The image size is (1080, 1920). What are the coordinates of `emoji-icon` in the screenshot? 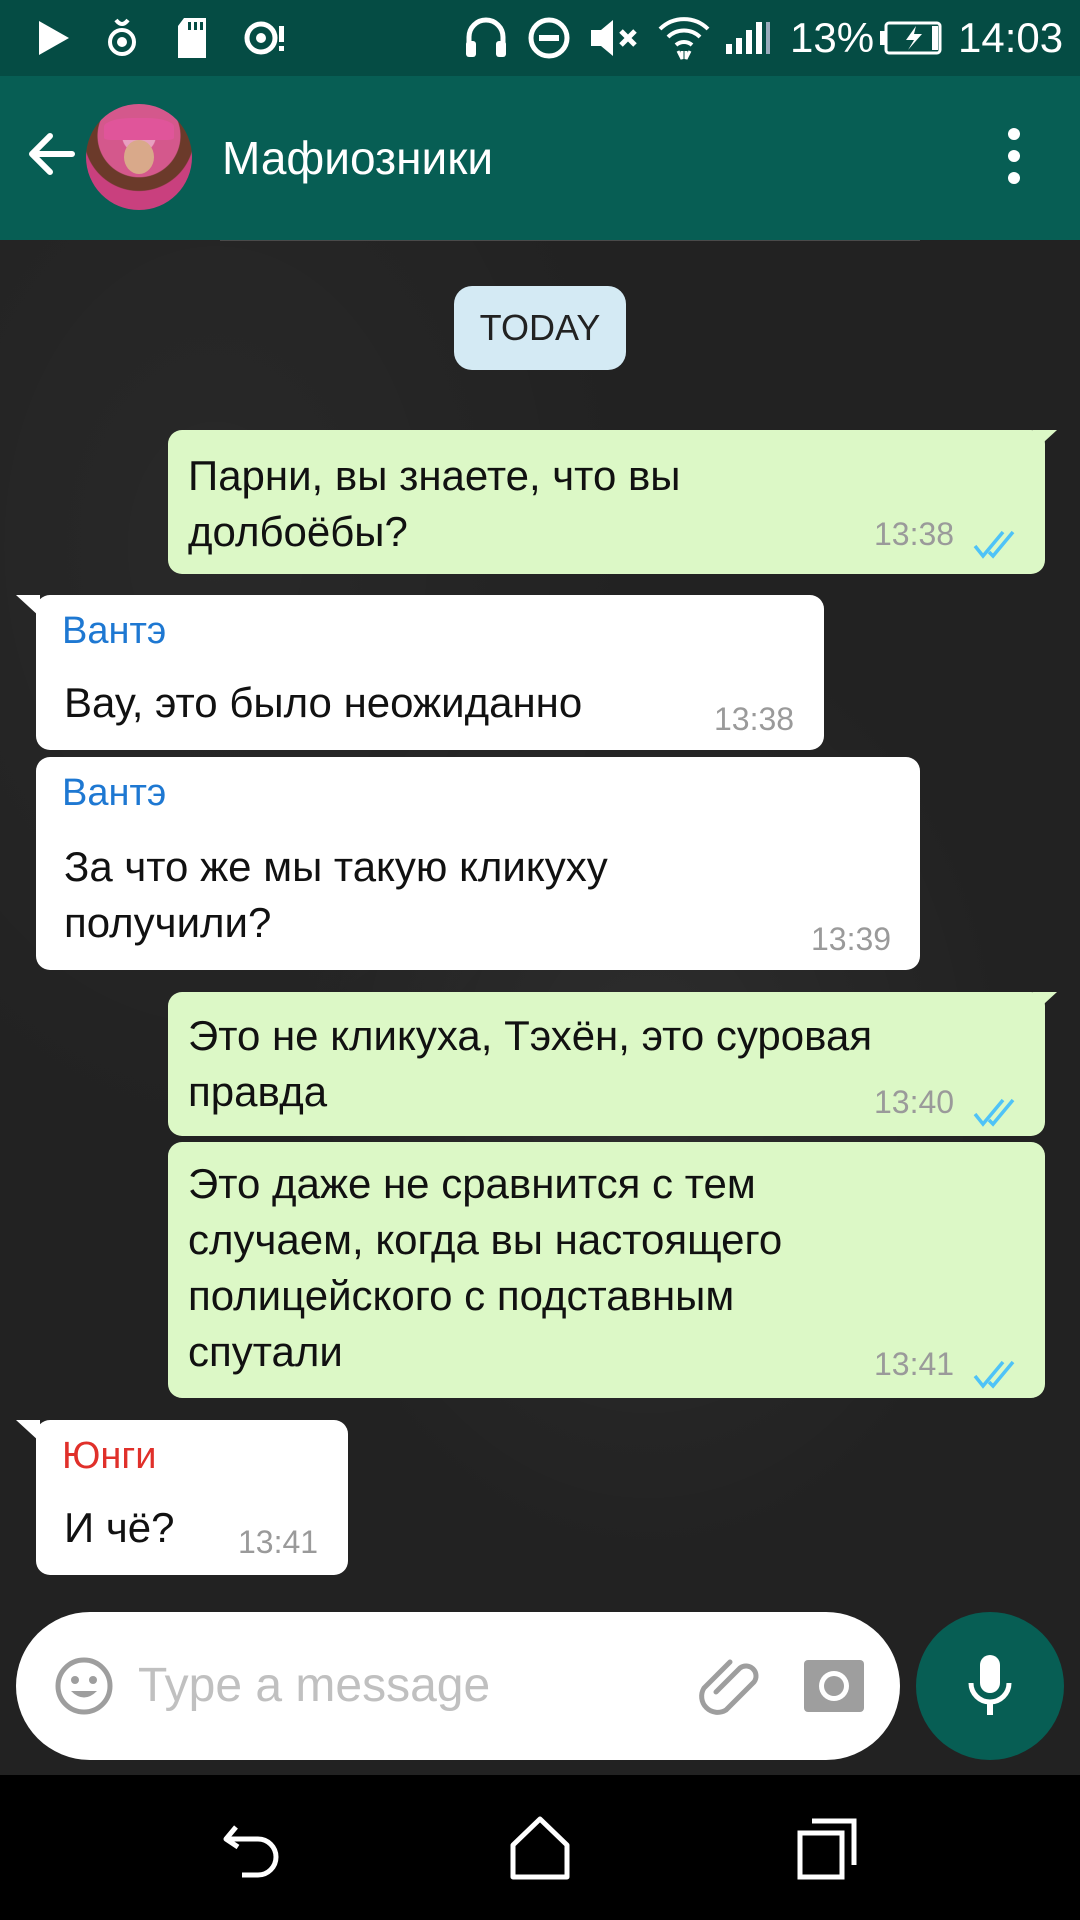 It's located at (84, 1686).